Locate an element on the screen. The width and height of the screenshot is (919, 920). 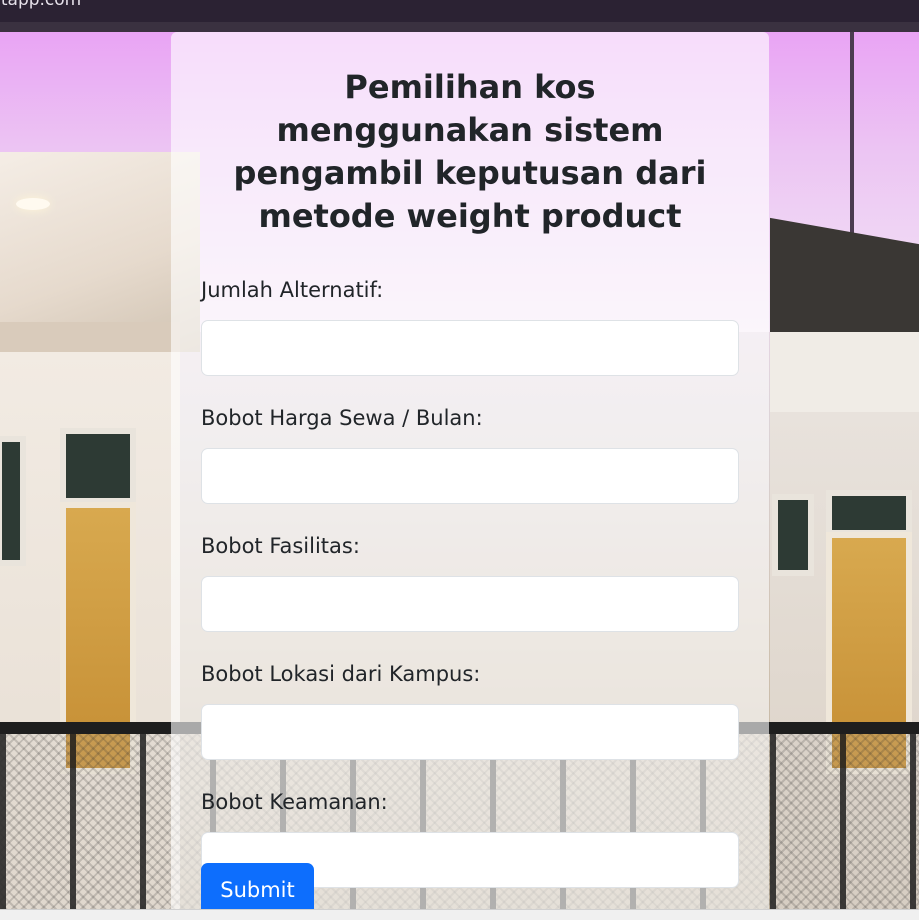
browser-bottom-bar is located at coordinates (459, 914).